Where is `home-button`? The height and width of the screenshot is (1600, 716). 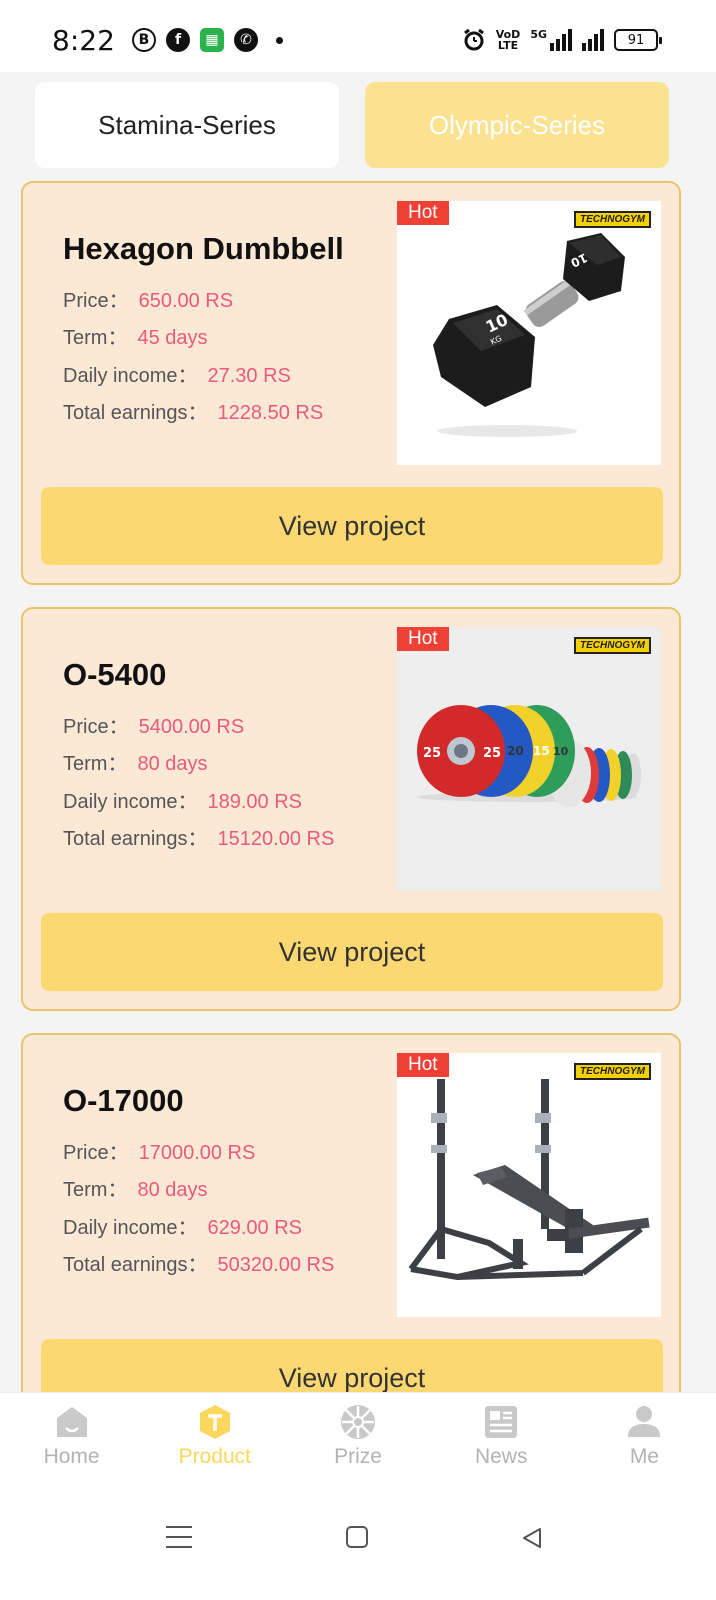 home-button is located at coordinates (357, 1537).